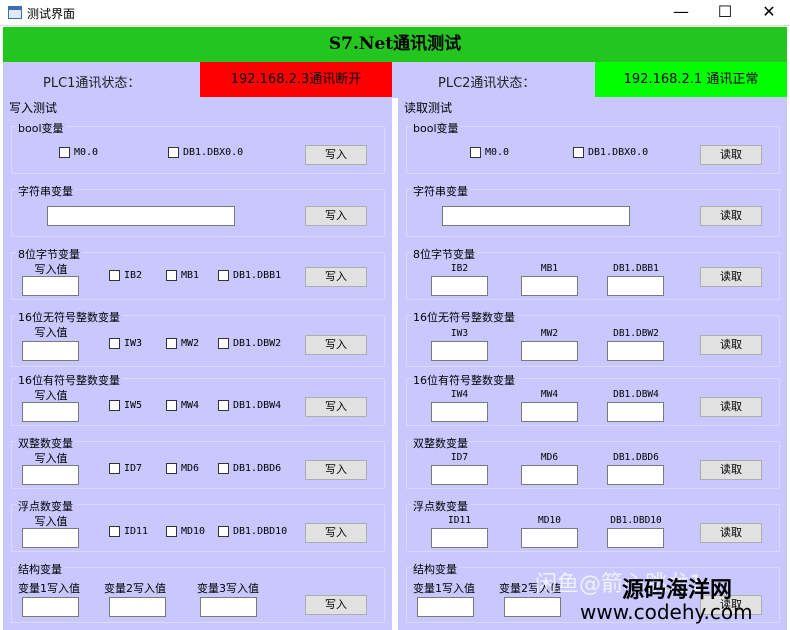 Image resolution: width=790 pixels, height=630 pixels. What do you see at coordinates (459, 394) in the screenshot?
I see `read-int16-label1: IW4` at bounding box center [459, 394].